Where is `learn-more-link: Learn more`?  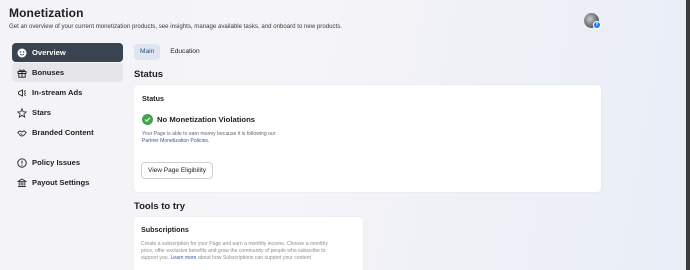 learn-more-link: Learn more is located at coordinates (183, 258).